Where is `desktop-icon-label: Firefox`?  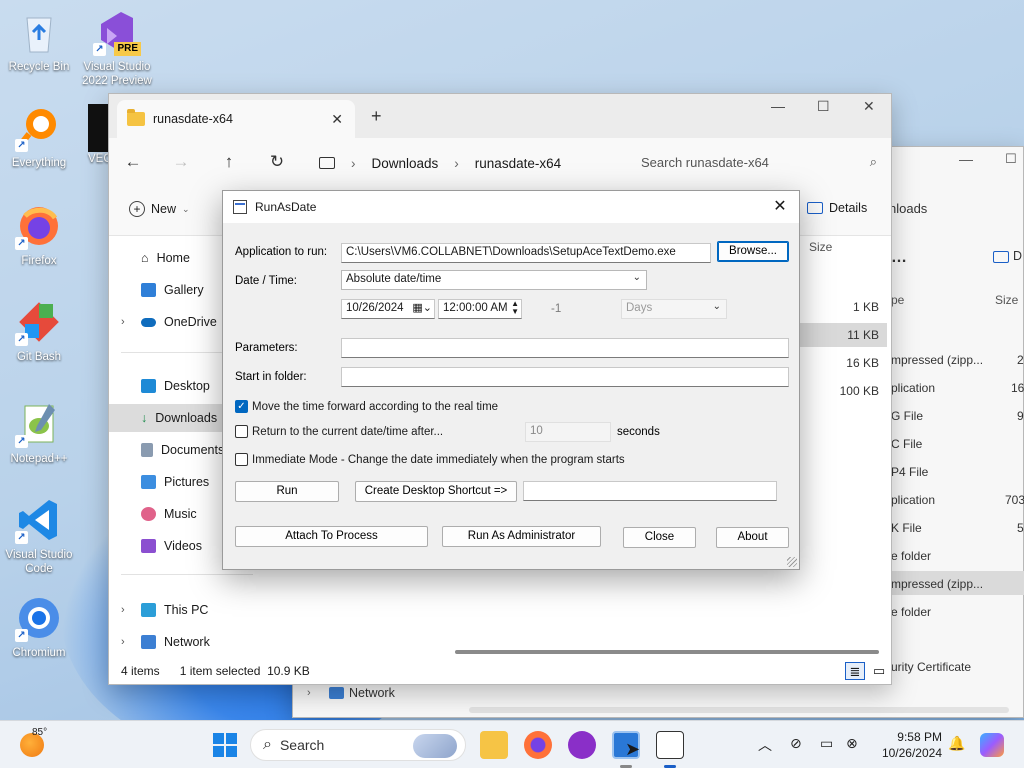
desktop-icon-label: Firefox is located at coordinates (39, 261).